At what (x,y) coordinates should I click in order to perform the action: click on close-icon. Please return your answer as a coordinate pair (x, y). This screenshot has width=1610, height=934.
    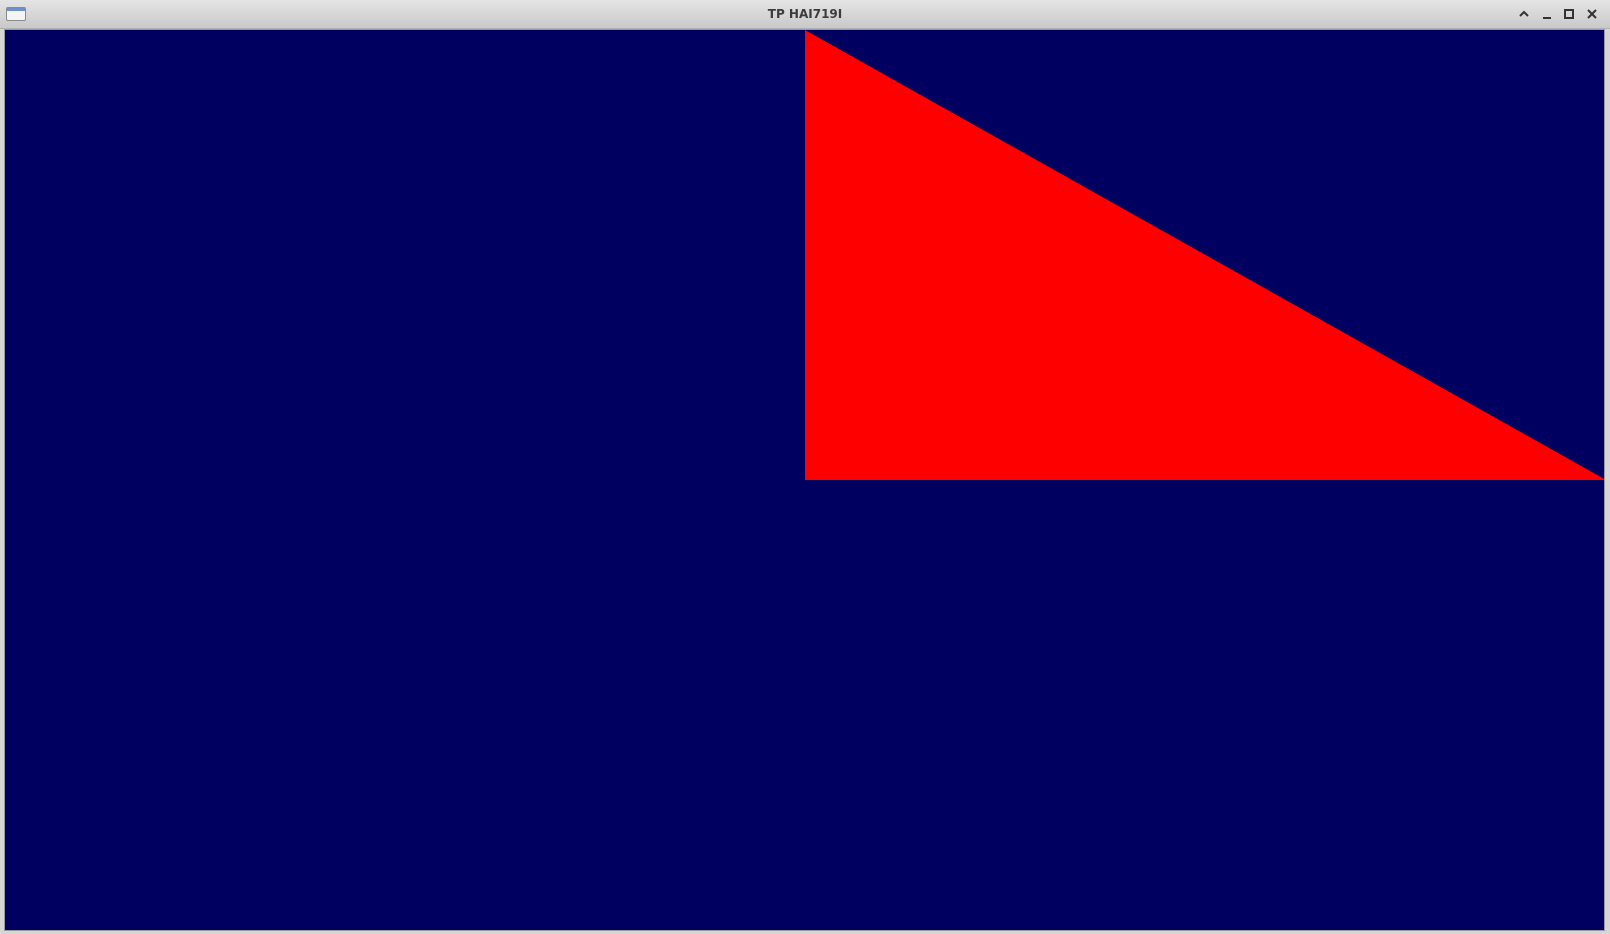
    Looking at the image, I should click on (1592, 14).